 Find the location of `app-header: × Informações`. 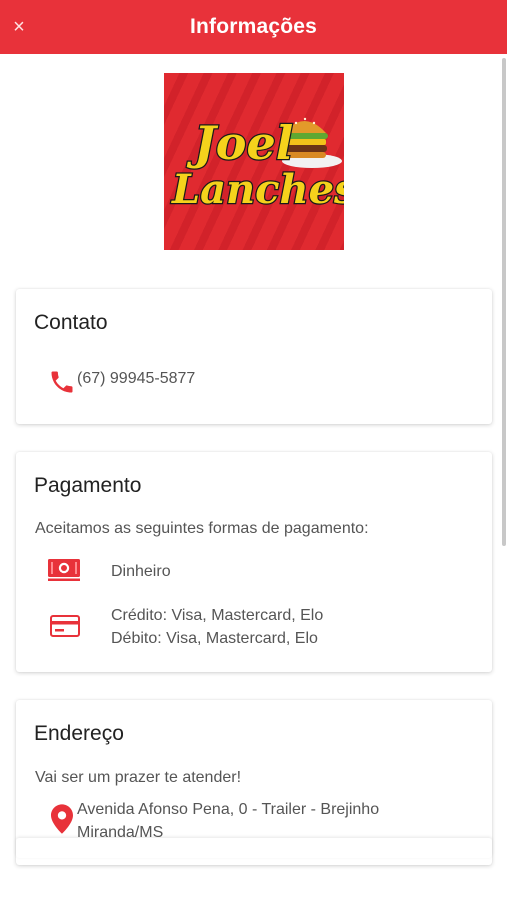

app-header: × Informações is located at coordinates (253, 27).